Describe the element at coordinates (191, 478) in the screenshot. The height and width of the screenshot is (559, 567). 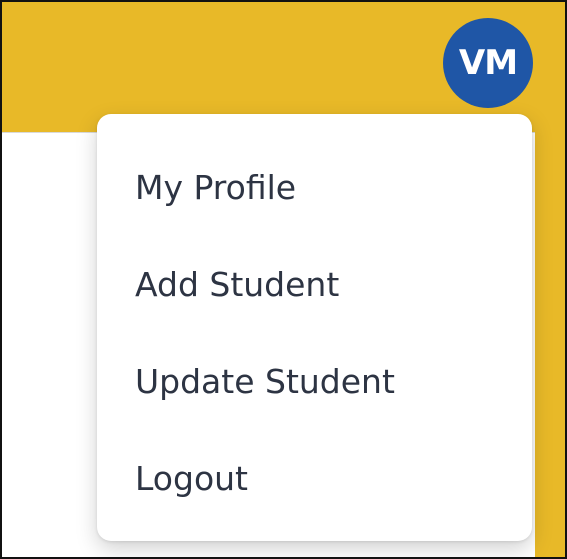
I see `menu-item-label: Logout` at that location.